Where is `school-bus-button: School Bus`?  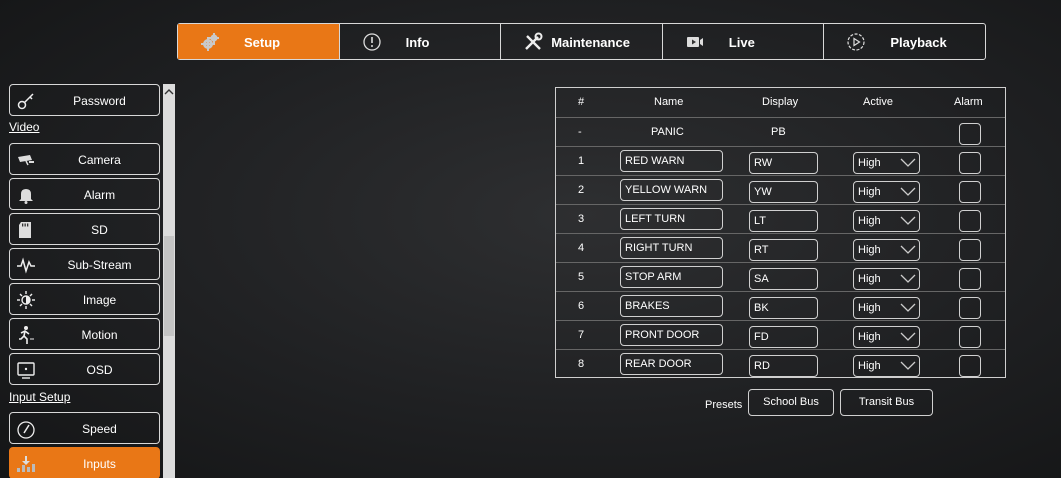 school-bus-button: School Bus is located at coordinates (791, 402).